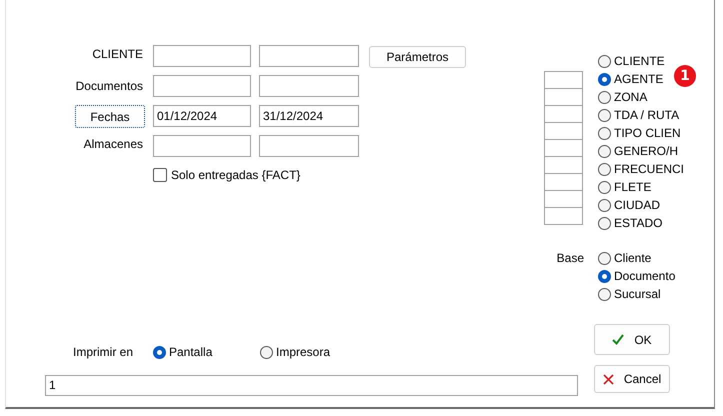 The width and height of the screenshot is (723, 416). Describe the element at coordinates (103, 352) in the screenshot. I see `print-label: Imprimir en` at that location.